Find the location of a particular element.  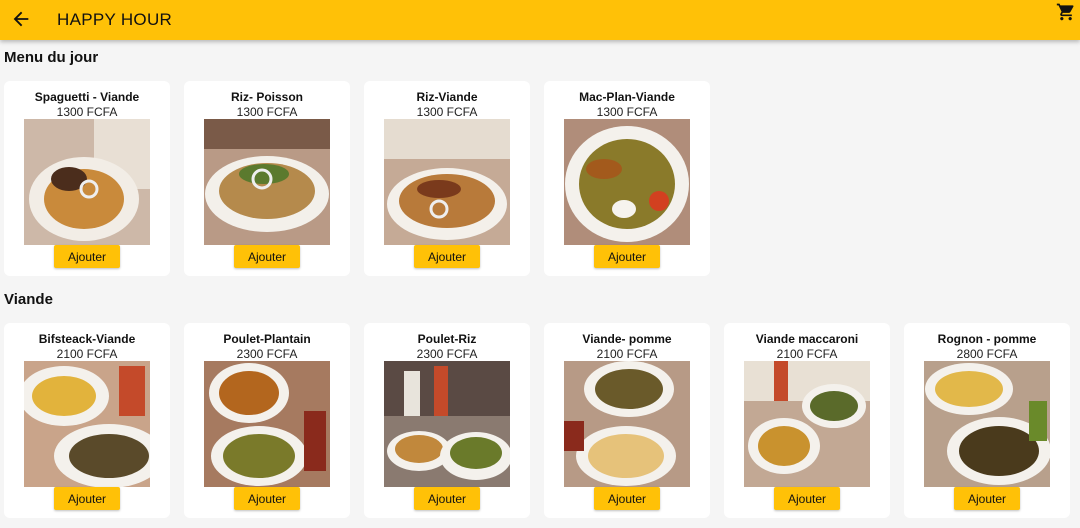

item-name: Bifsteack-Viande is located at coordinates (87, 339).